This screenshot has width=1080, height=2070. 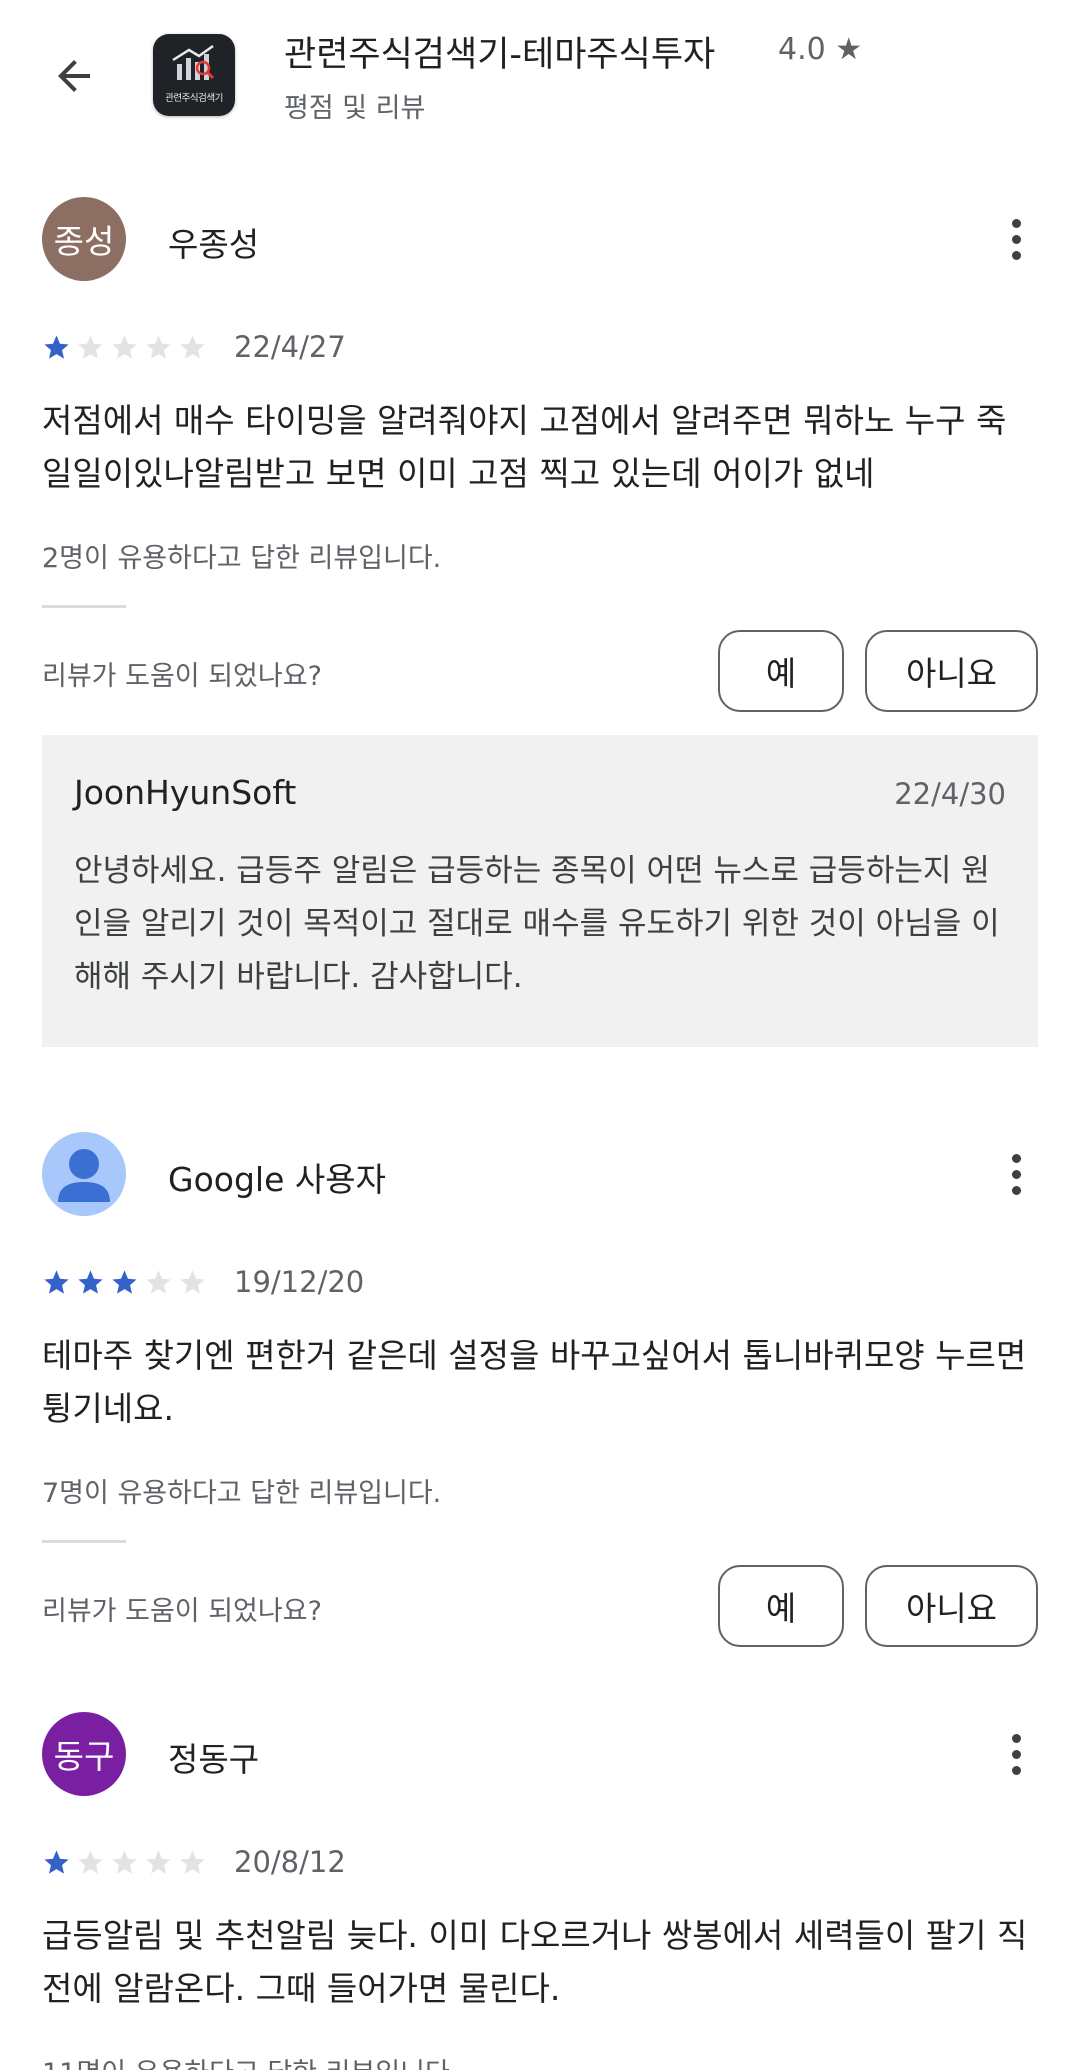 I want to click on reviewer-name: 정동구, so click(x=214, y=1759).